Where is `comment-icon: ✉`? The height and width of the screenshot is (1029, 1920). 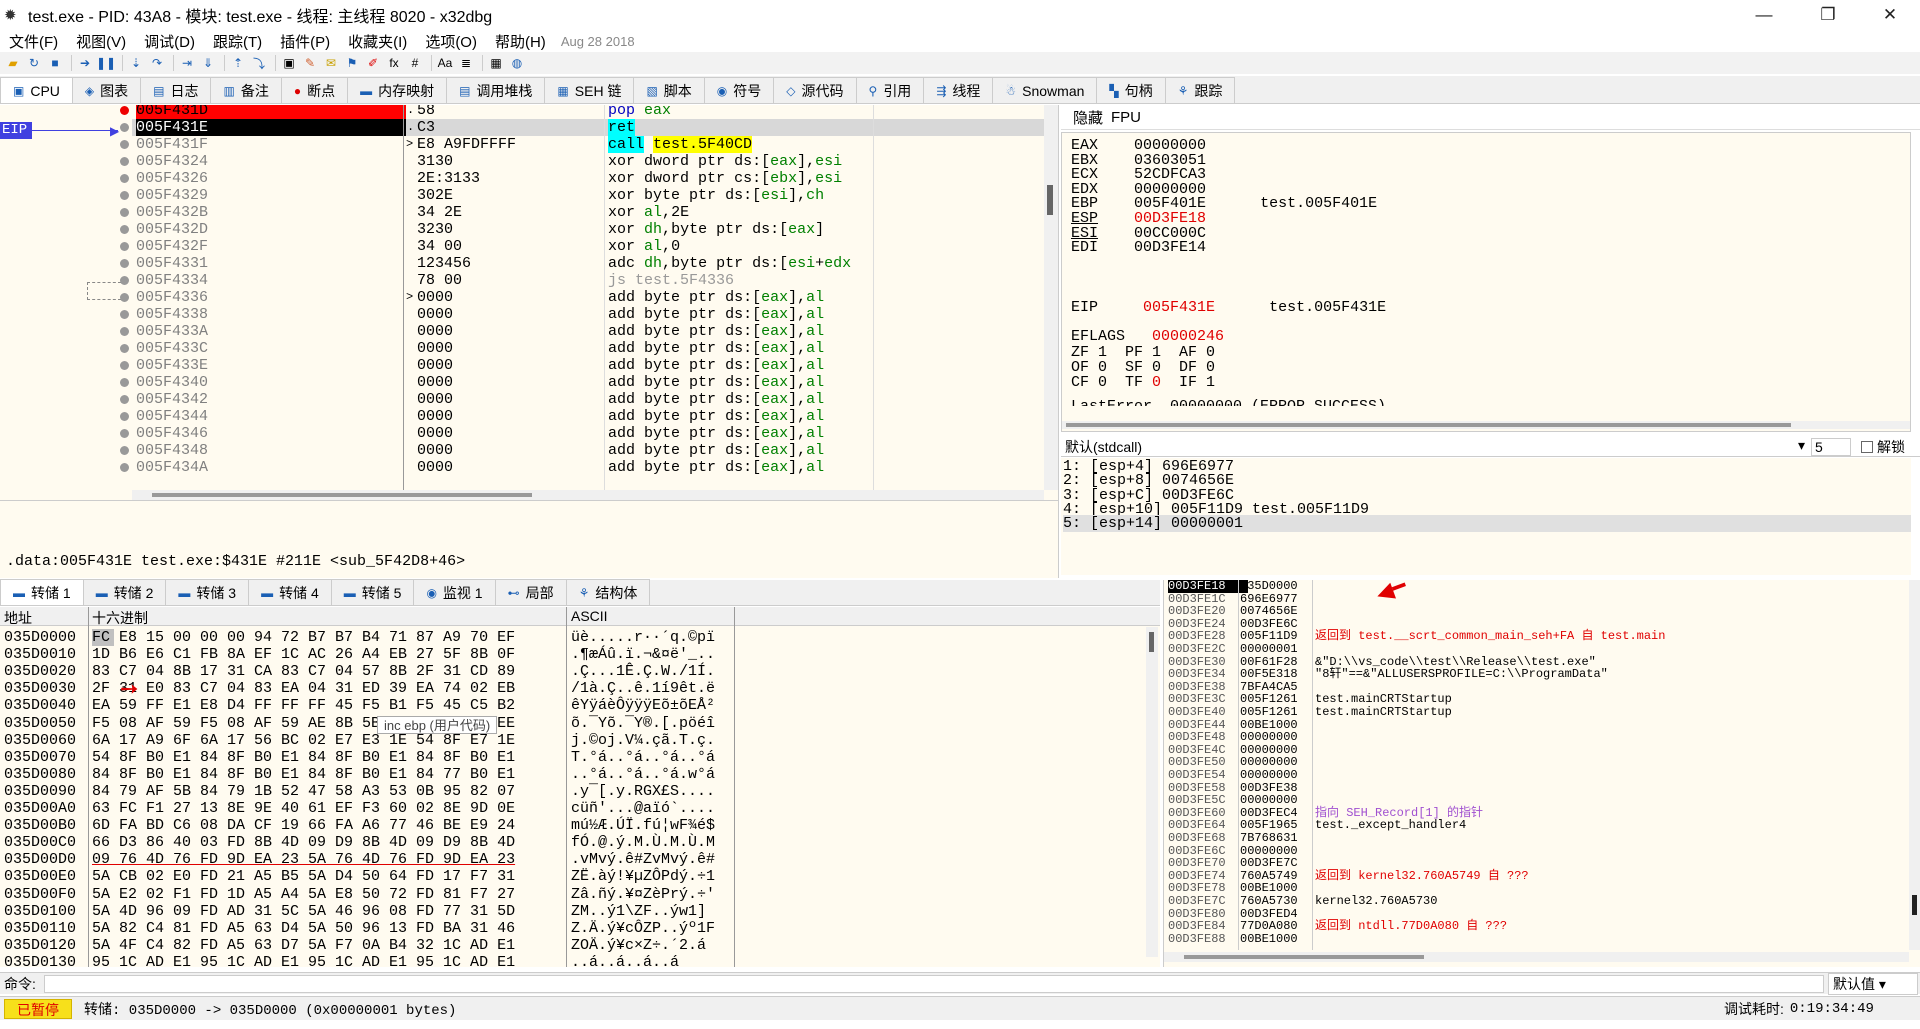
comment-icon: ✉ is located at coordinates (331, 63).